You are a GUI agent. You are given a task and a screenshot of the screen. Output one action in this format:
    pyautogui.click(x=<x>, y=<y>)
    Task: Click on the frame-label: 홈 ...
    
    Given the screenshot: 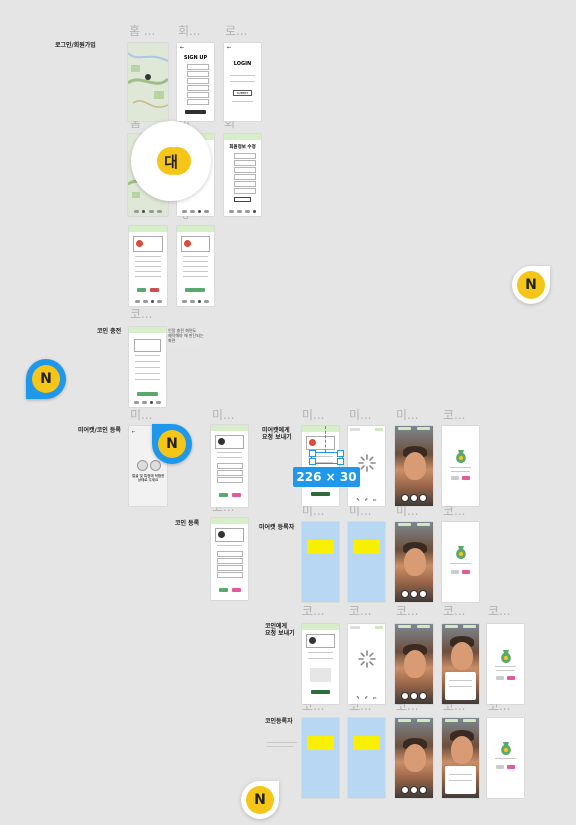 What is the action you would take?
    pyautogui.click(x=142, y=31)
    